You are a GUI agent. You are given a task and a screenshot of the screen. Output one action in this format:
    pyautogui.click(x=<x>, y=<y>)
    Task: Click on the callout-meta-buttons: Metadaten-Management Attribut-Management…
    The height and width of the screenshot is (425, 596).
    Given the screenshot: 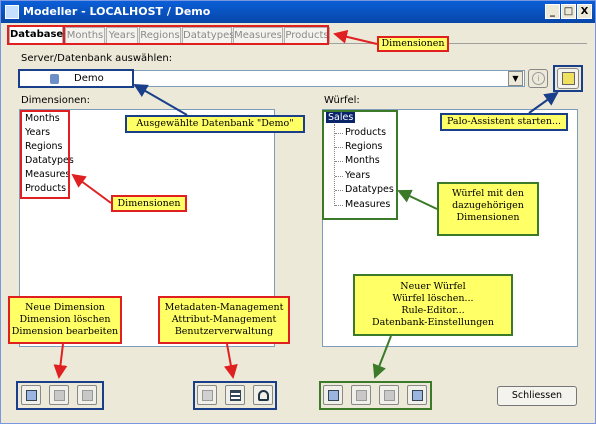 What is the action you would take?
    pyautogui.click(x=224, y=320)
    